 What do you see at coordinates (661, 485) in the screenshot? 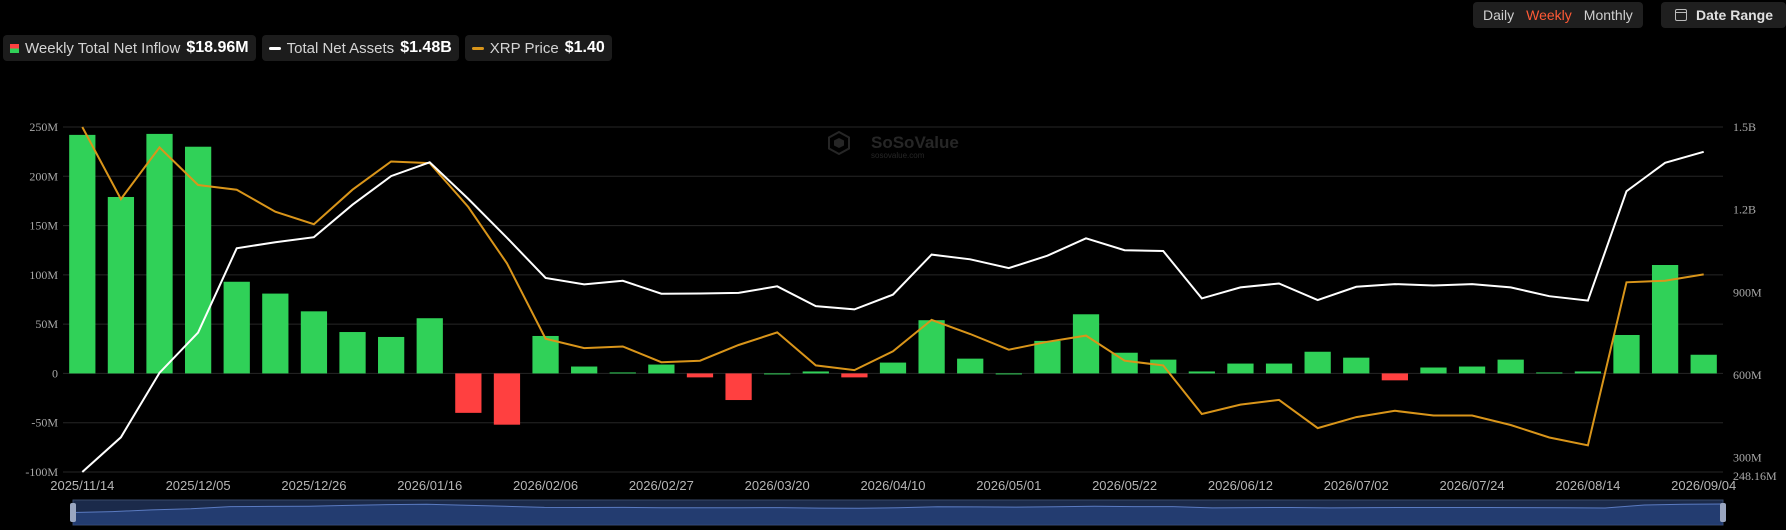
I see `x-tick-label: 2026/02/27` at bounding box center [661, 485].